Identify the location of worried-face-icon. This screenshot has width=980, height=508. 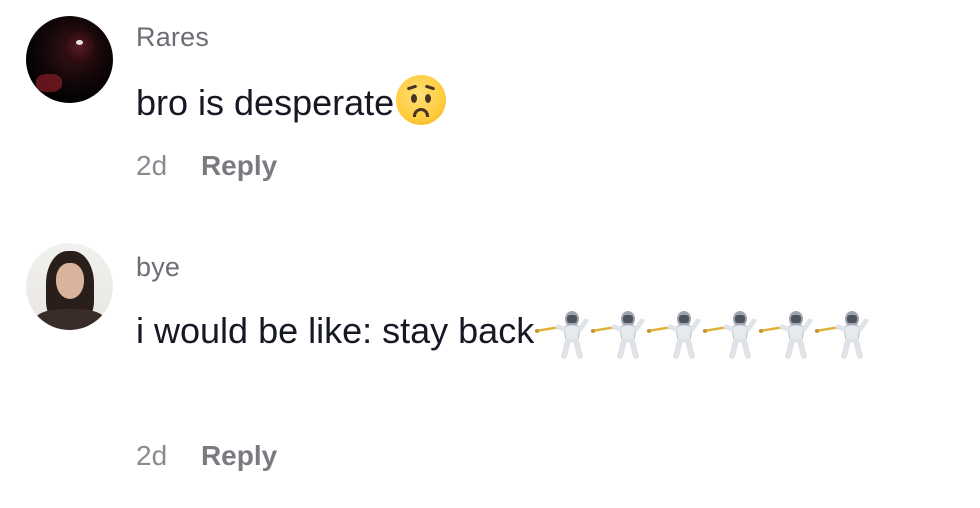
(421, 100).